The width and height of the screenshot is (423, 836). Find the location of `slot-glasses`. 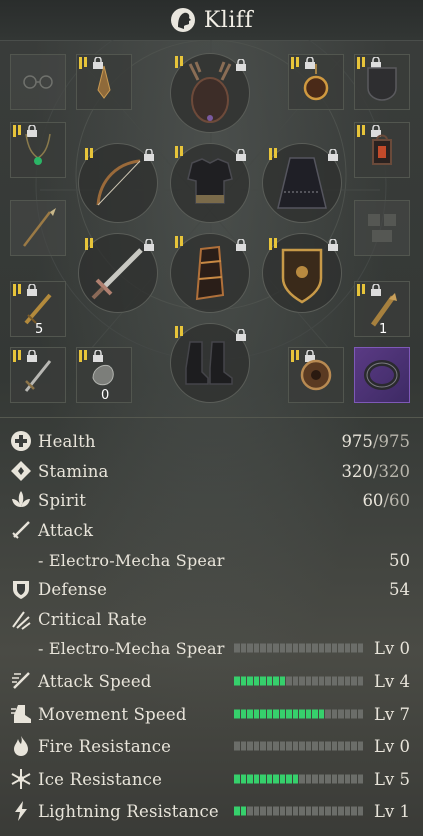

slot-glasses is located at coordinates (38, 82).